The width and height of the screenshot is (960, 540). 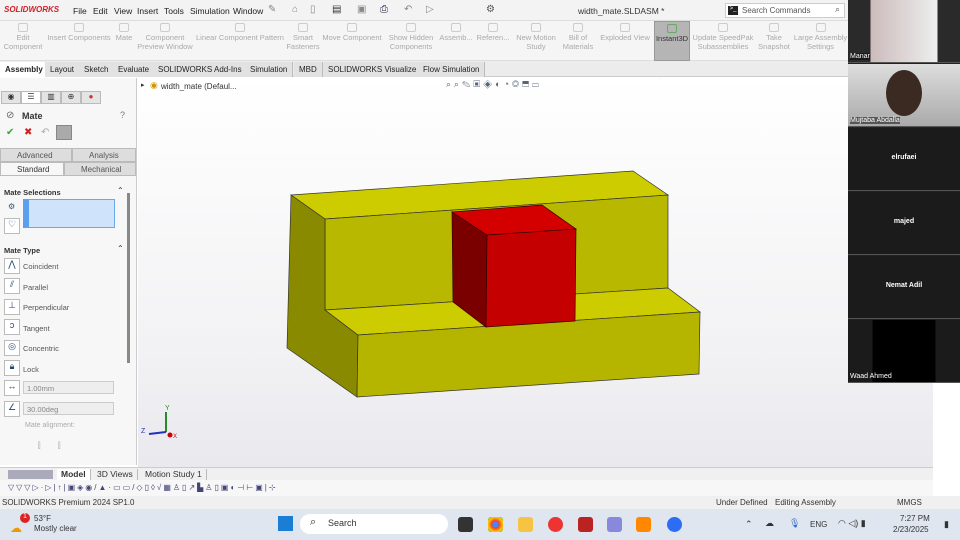 What do you see at coordinates (79, 41) in the screenshot?
I see `insert-components-button: Insert Components` at bounding box center [79, 41].